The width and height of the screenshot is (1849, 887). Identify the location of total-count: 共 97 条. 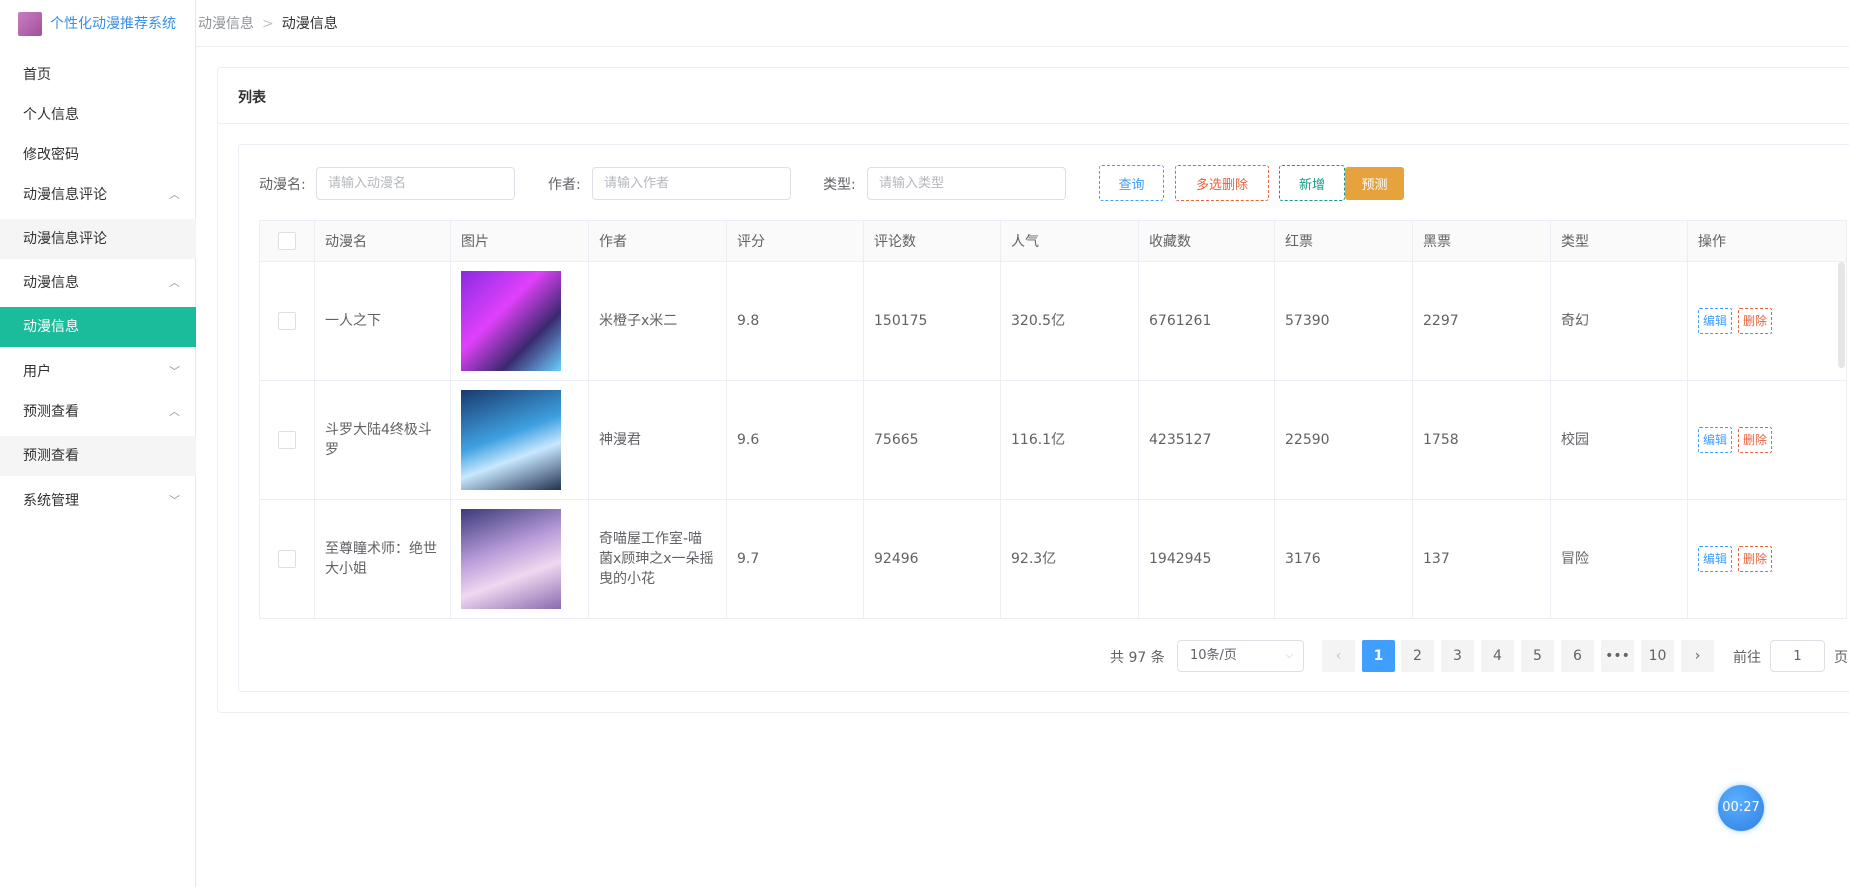
(1137, 658).